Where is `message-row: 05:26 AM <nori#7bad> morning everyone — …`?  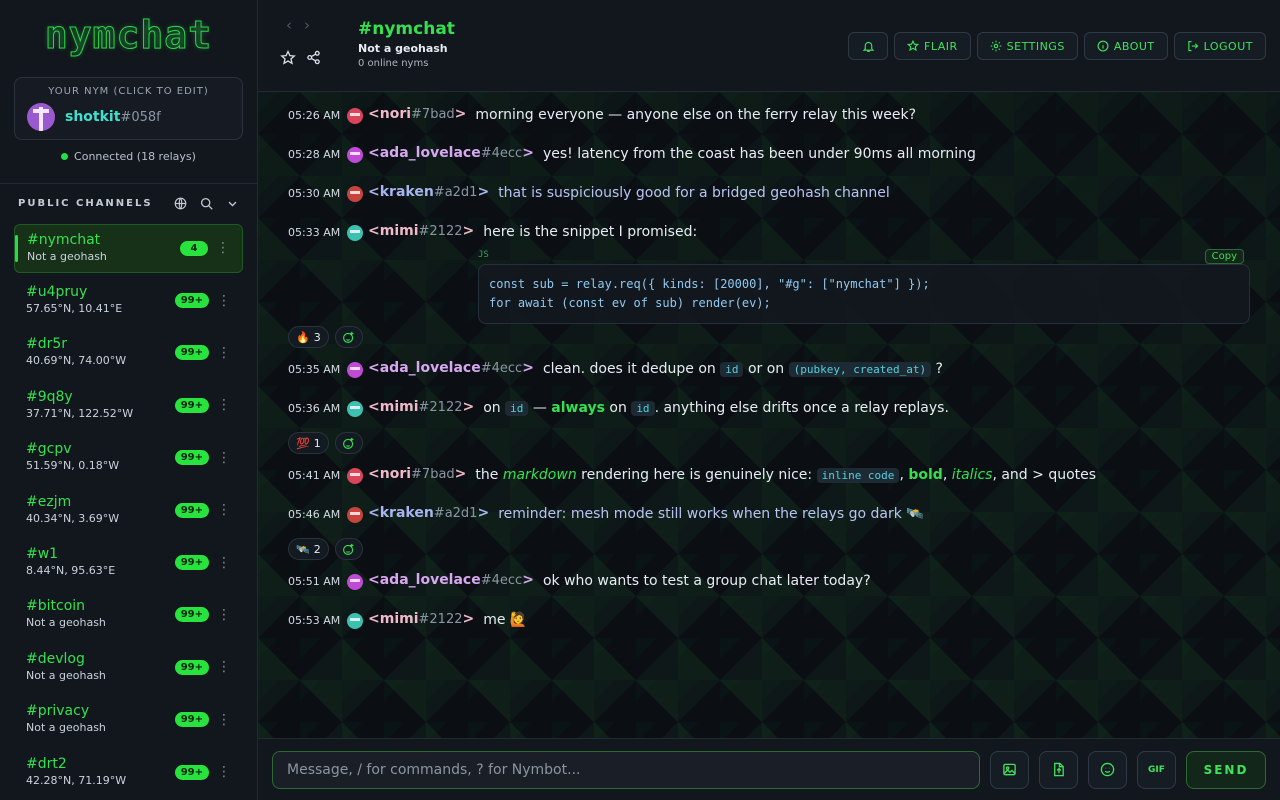 message-row: 05:26 AM <nori#7bad> morning everyone — … is located at coordinates (769, 123).